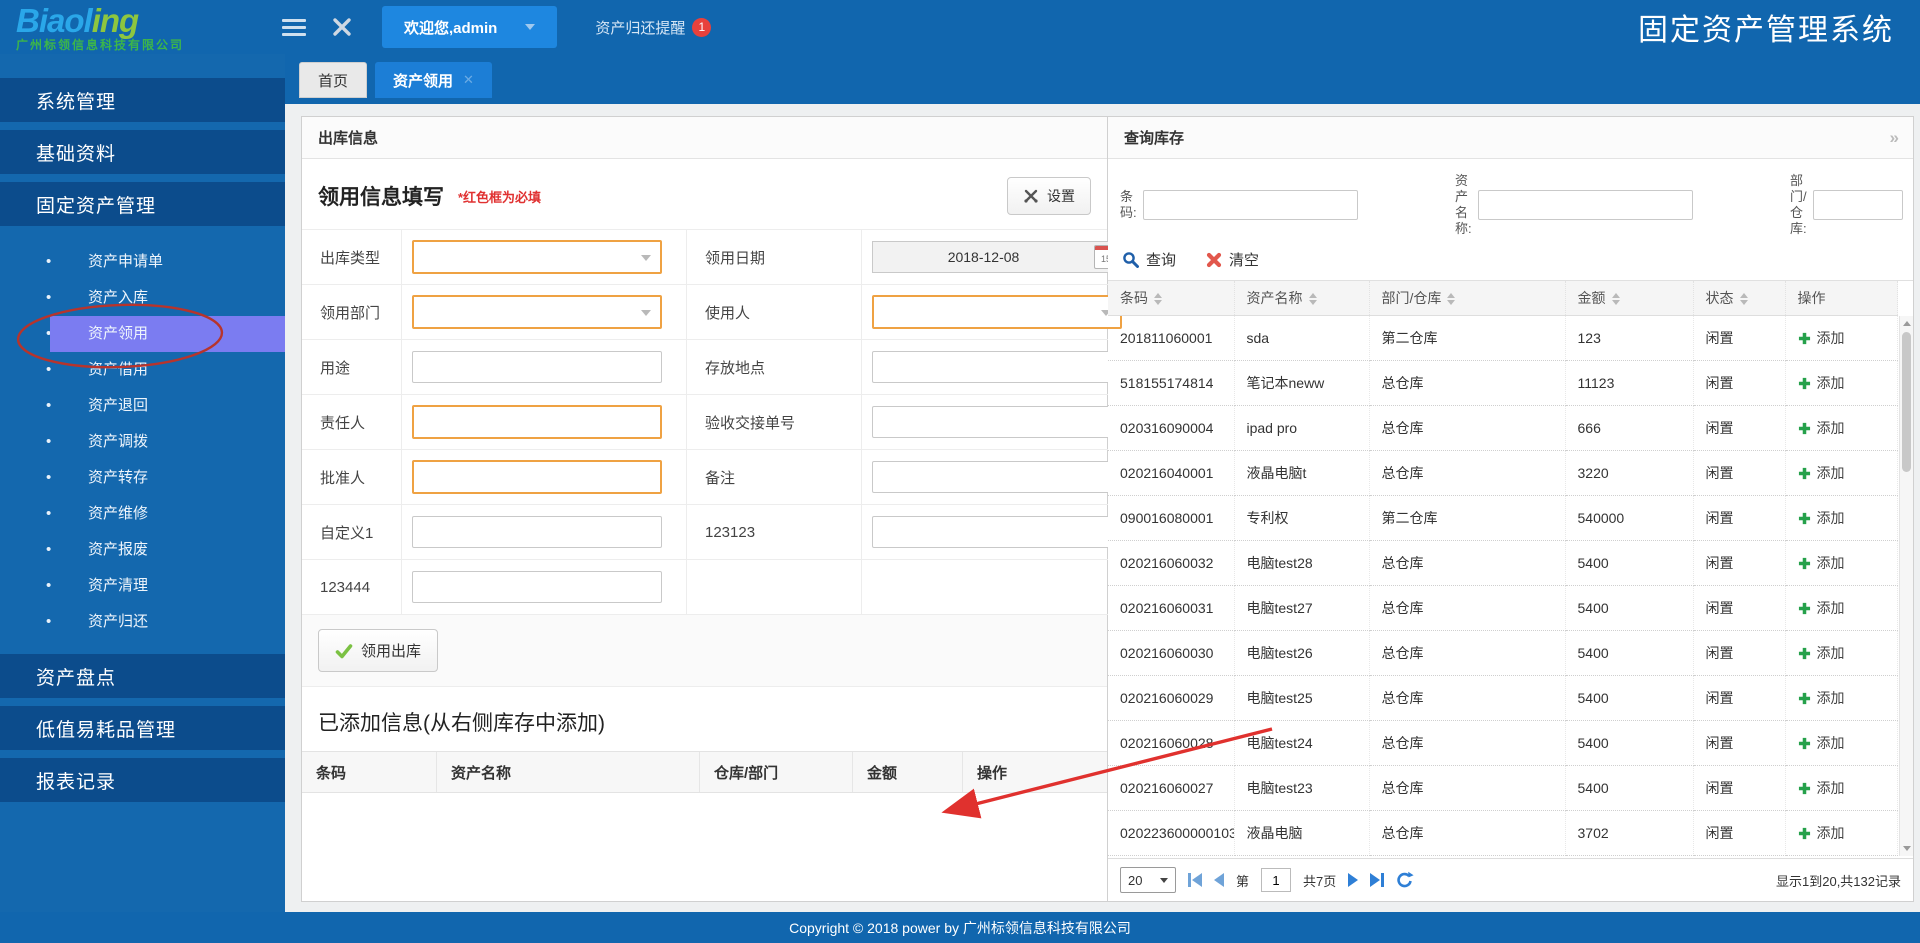 This screenshot has width=1920, height=943. Describe the element at coordinates (142, 100) in the screenshot. I see `sidebar-section-system: 系统管理` at that location.